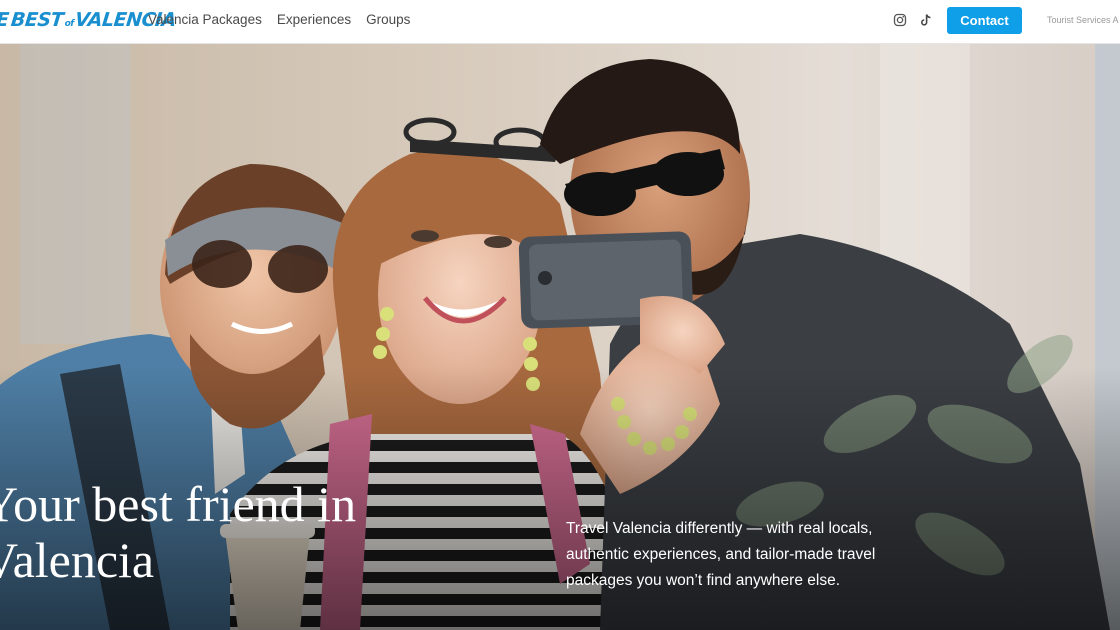 The image size is (1120, 630). Describe the element at coordinates (900, 20) in the screenshot. I see `instagram-icon` at that location.